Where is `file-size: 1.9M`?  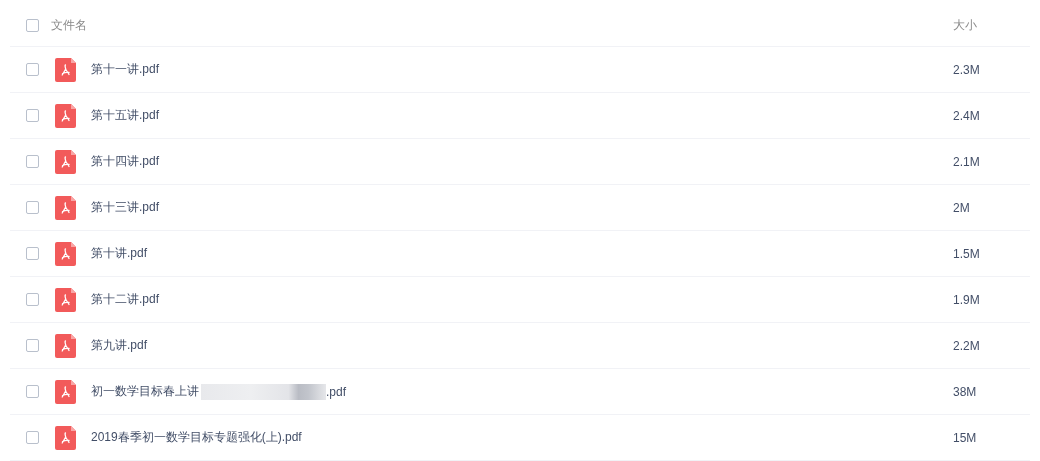
file-size: 1.9M is located at coordinates (967, 299).